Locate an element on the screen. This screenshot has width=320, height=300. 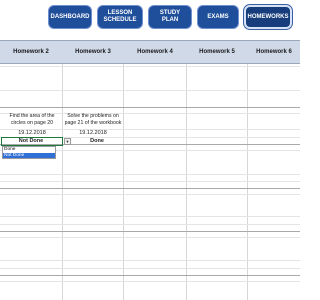
header-homework-4: Homework 4 is located at coordinates (155, 52).